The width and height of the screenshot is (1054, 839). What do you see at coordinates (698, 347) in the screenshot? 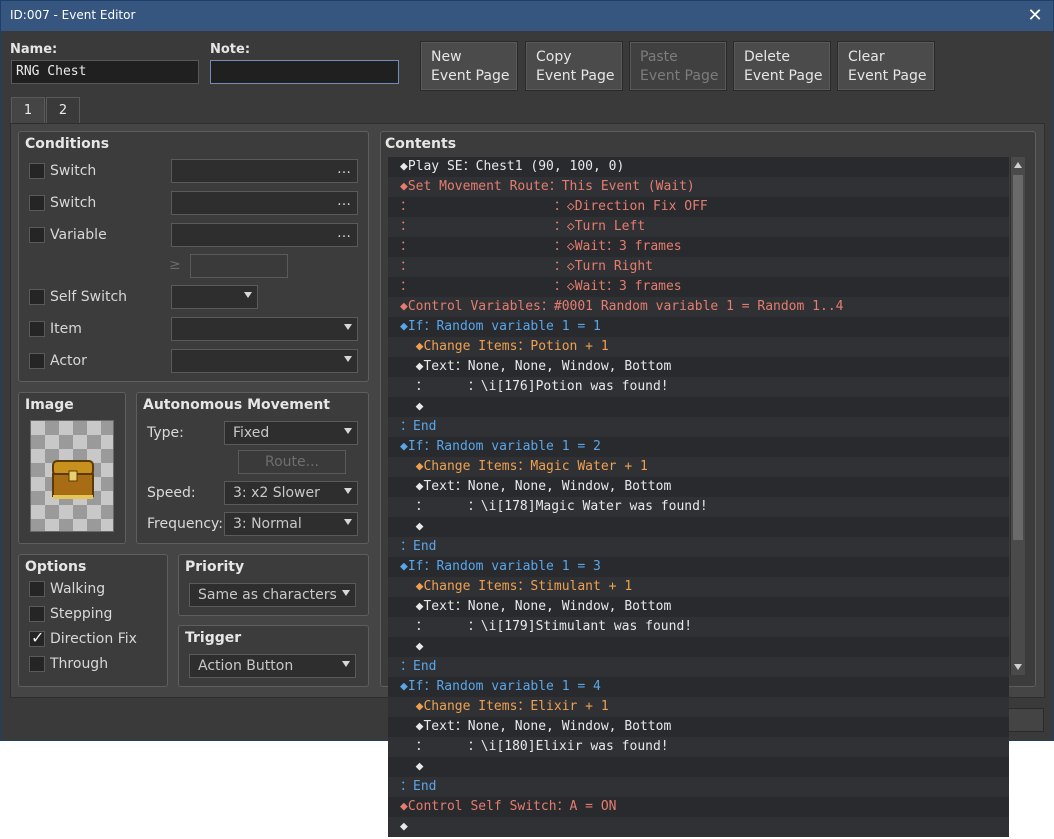
I see `command-row: ◆Change Items：Potion + 1` at bounding box center [698, 347].